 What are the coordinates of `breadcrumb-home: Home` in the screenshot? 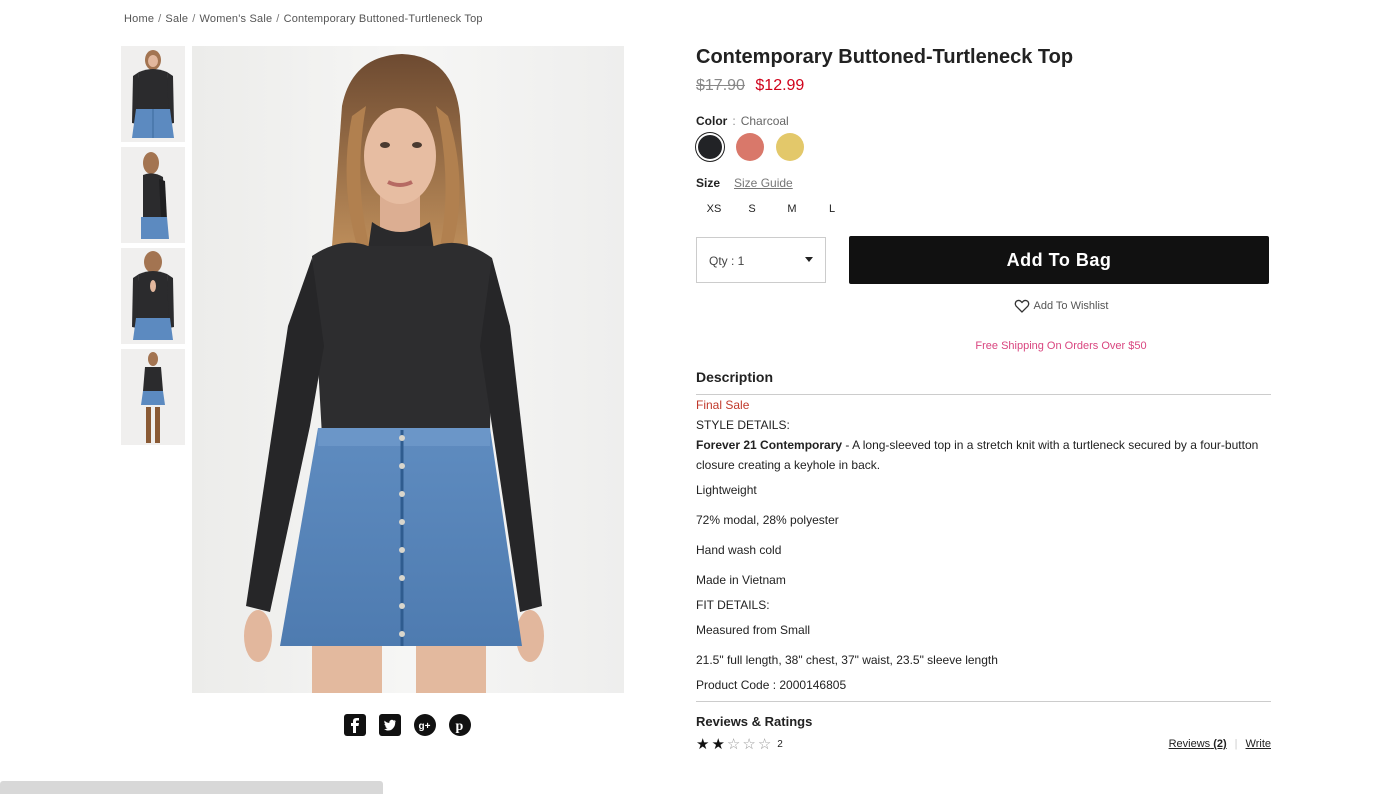 It's located at (139, 19).